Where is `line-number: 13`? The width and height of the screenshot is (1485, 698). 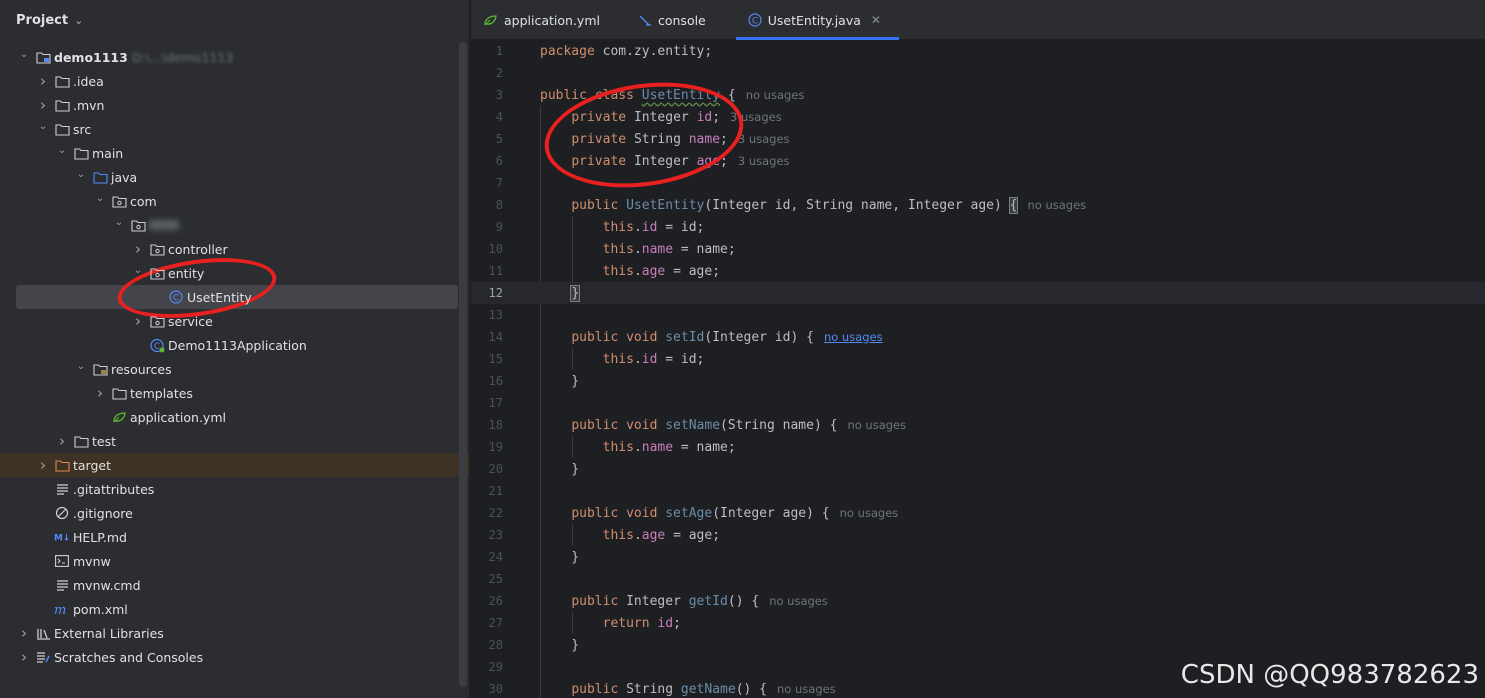 line-number: 13 is located at coordinates (487, 315).